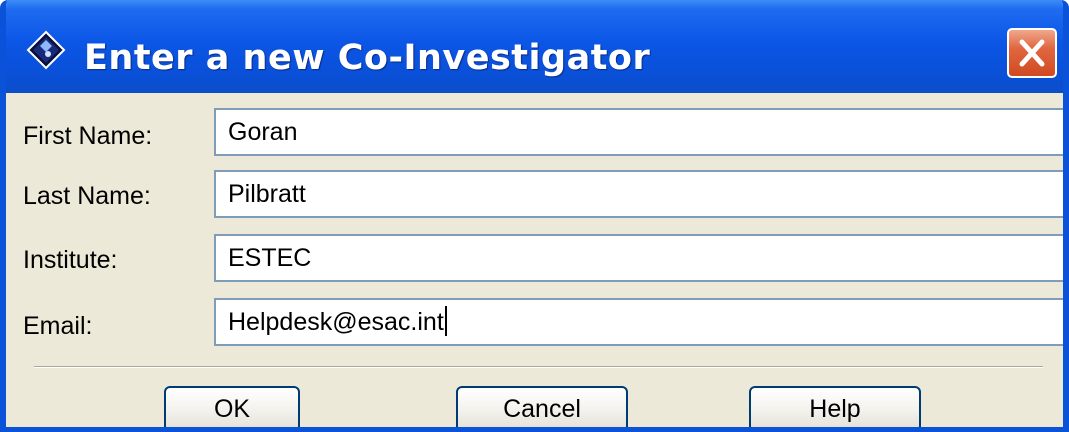  Describe the element at coordinates (367, 58) in the screenshot. I see `dialog-title: Enter a new Co-Investigator` at that location.